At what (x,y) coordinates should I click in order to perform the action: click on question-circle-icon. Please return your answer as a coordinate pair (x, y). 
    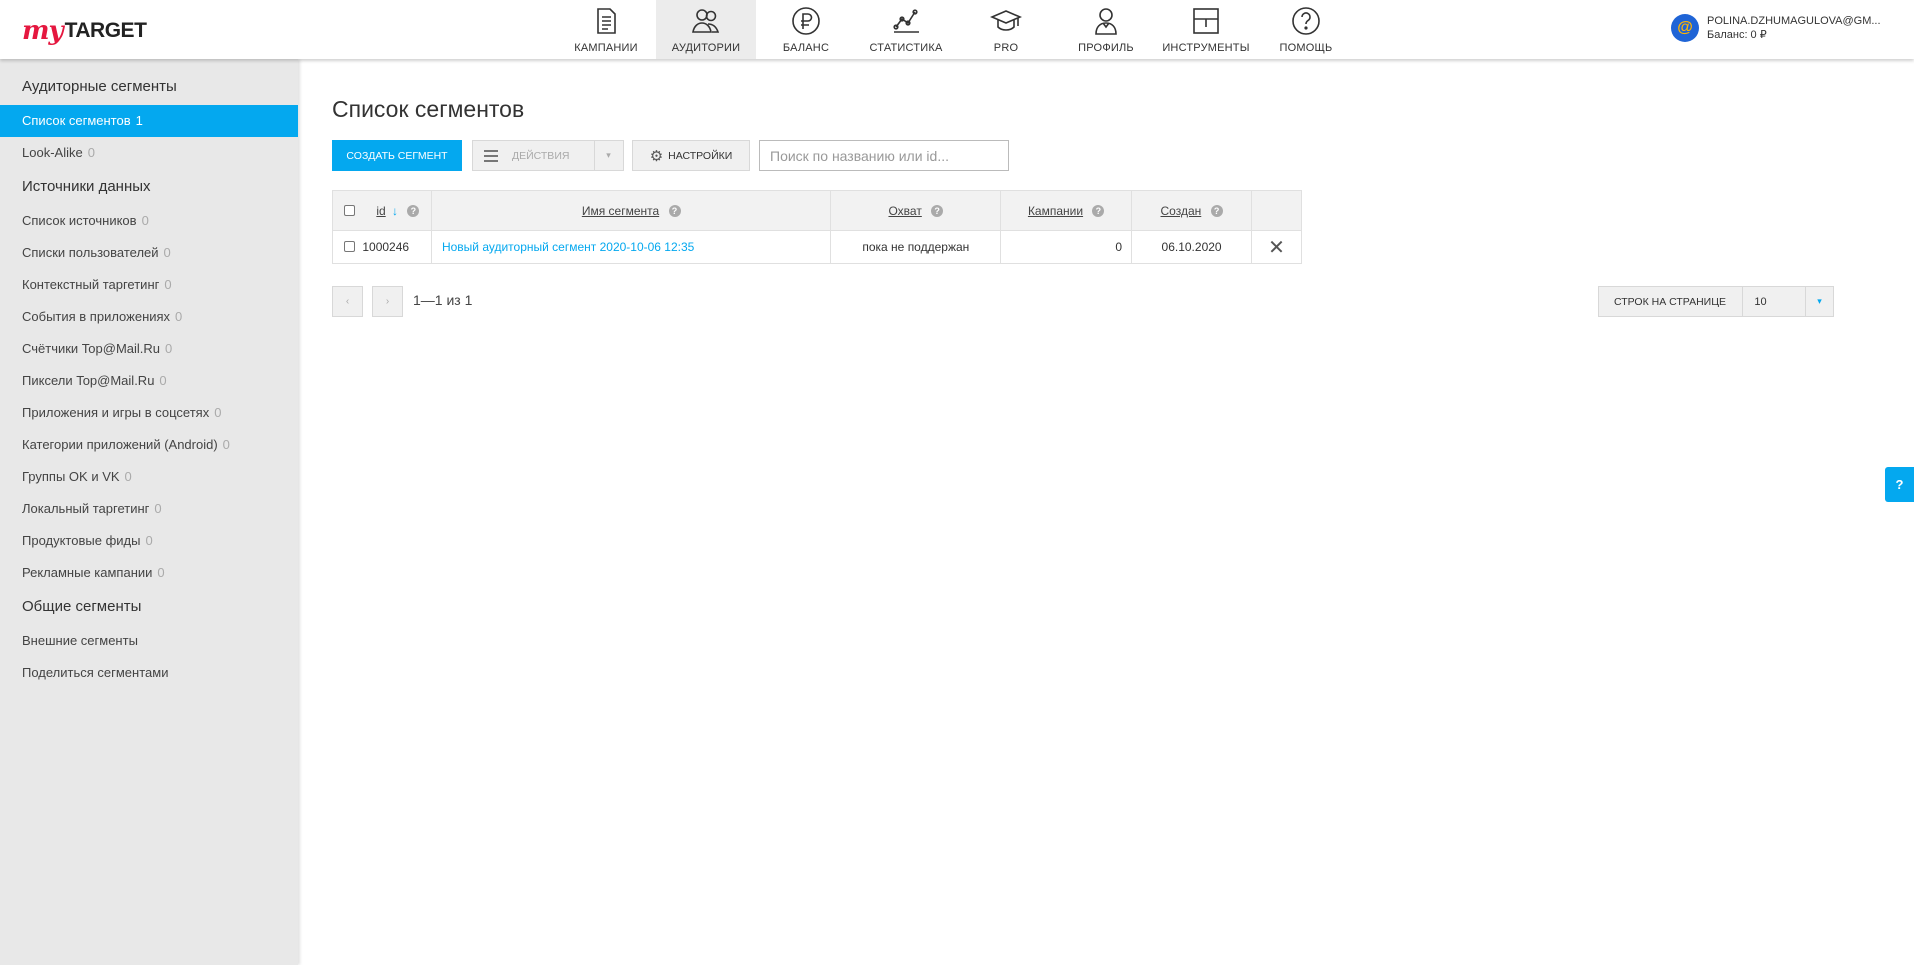
    Looking at the image, I should click on (1306, 21).